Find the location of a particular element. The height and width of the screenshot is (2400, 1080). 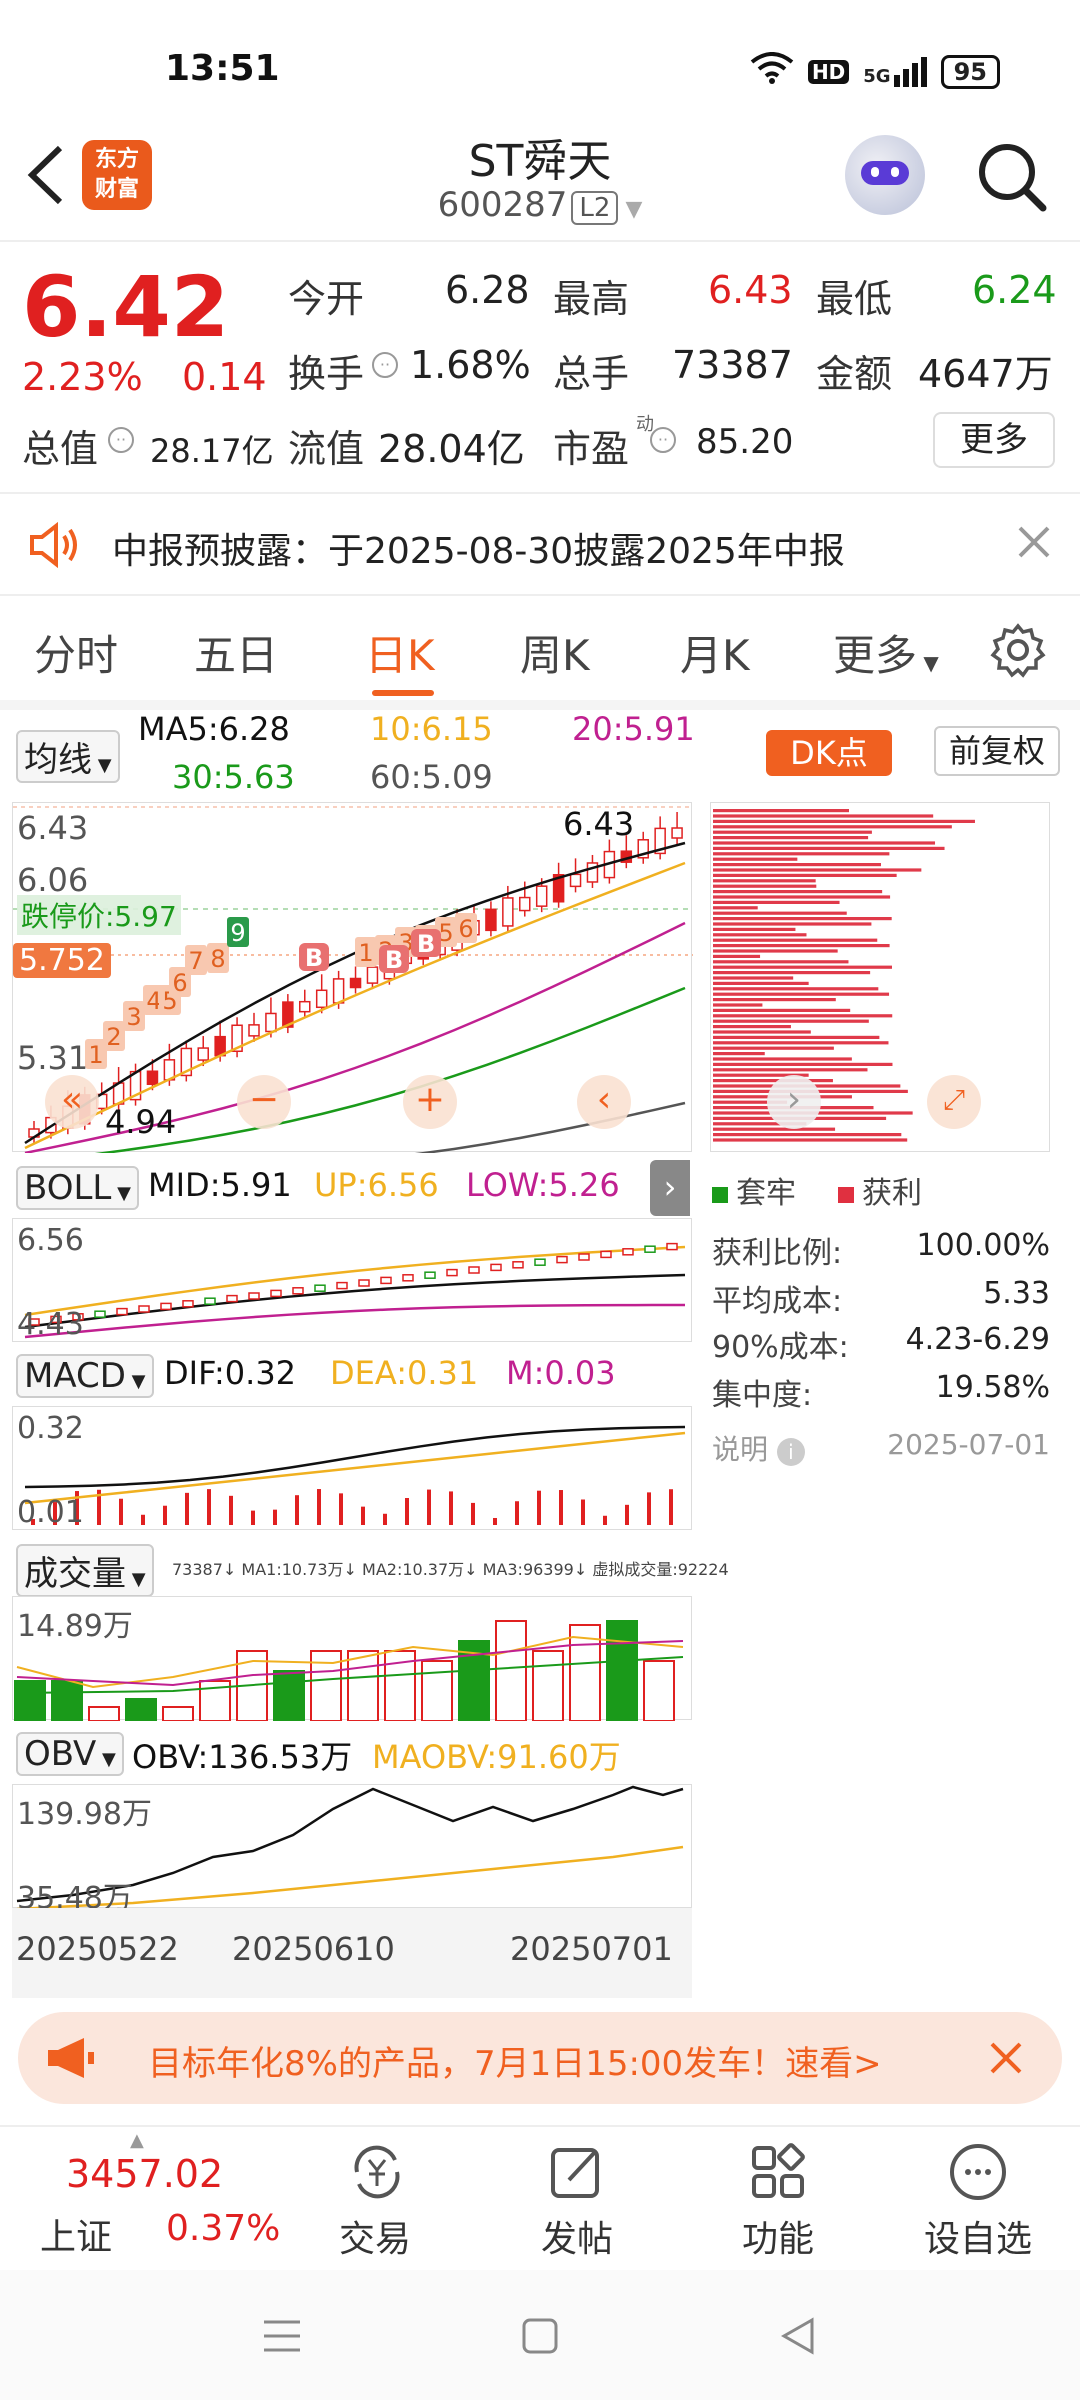

chip-canvas is located at coordinates (844, 975).